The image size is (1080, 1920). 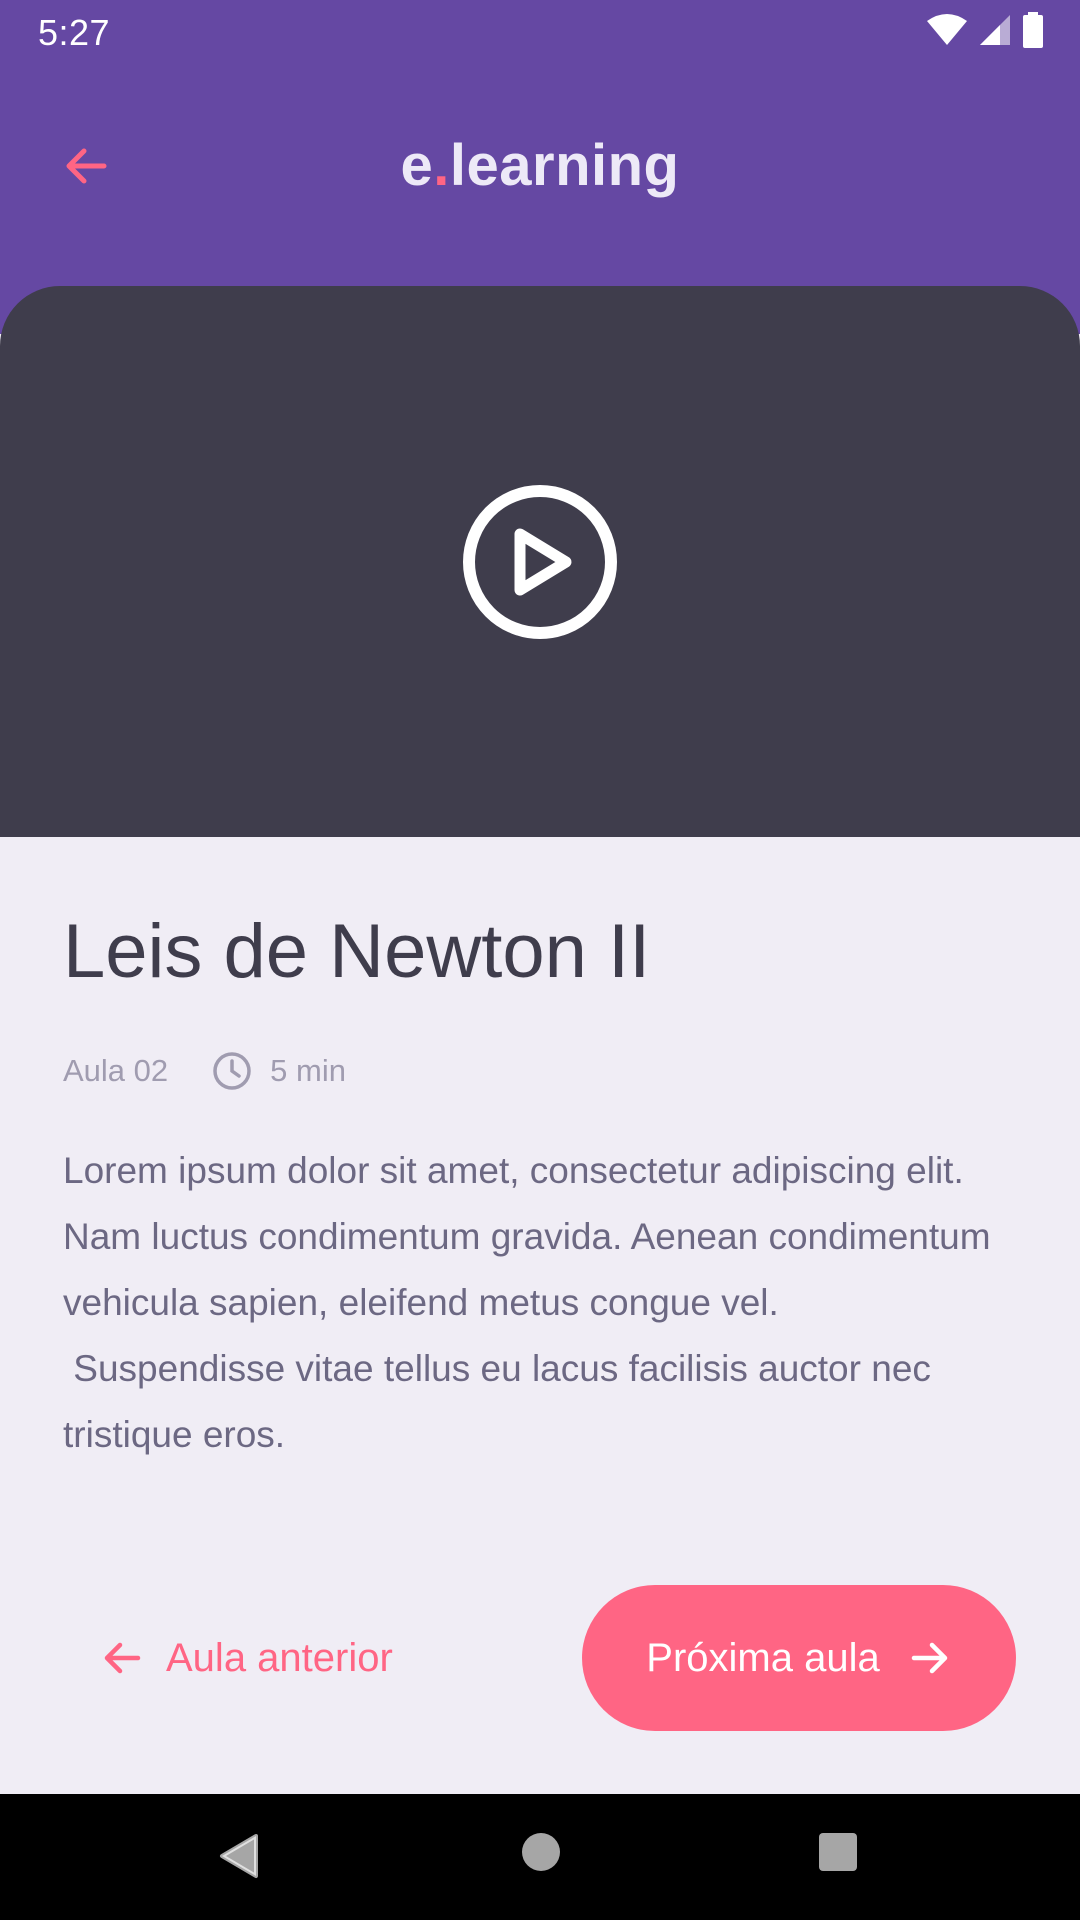 I want to click on clock-icon, so click(x=232, y=1071).